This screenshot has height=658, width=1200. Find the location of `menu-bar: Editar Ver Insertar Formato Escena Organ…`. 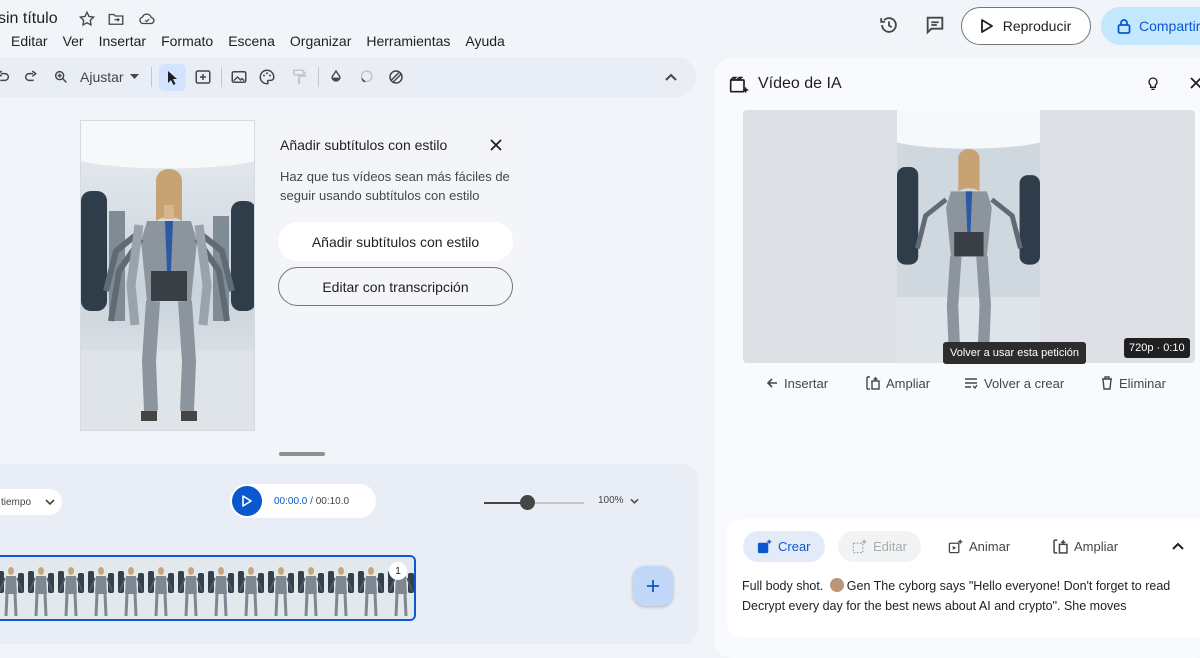

menu-bar: Editar Ver Insertar Formato Escena Organ… is located at coordinates (256, 41).